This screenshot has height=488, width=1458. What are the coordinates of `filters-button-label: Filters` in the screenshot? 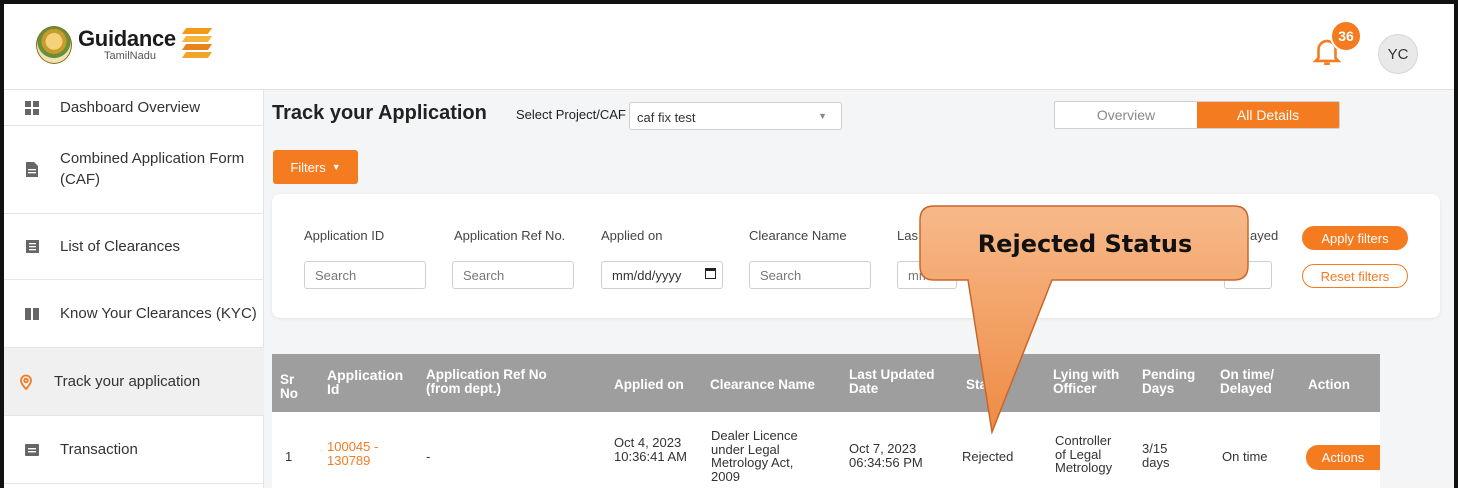 It's located at (308, 167).